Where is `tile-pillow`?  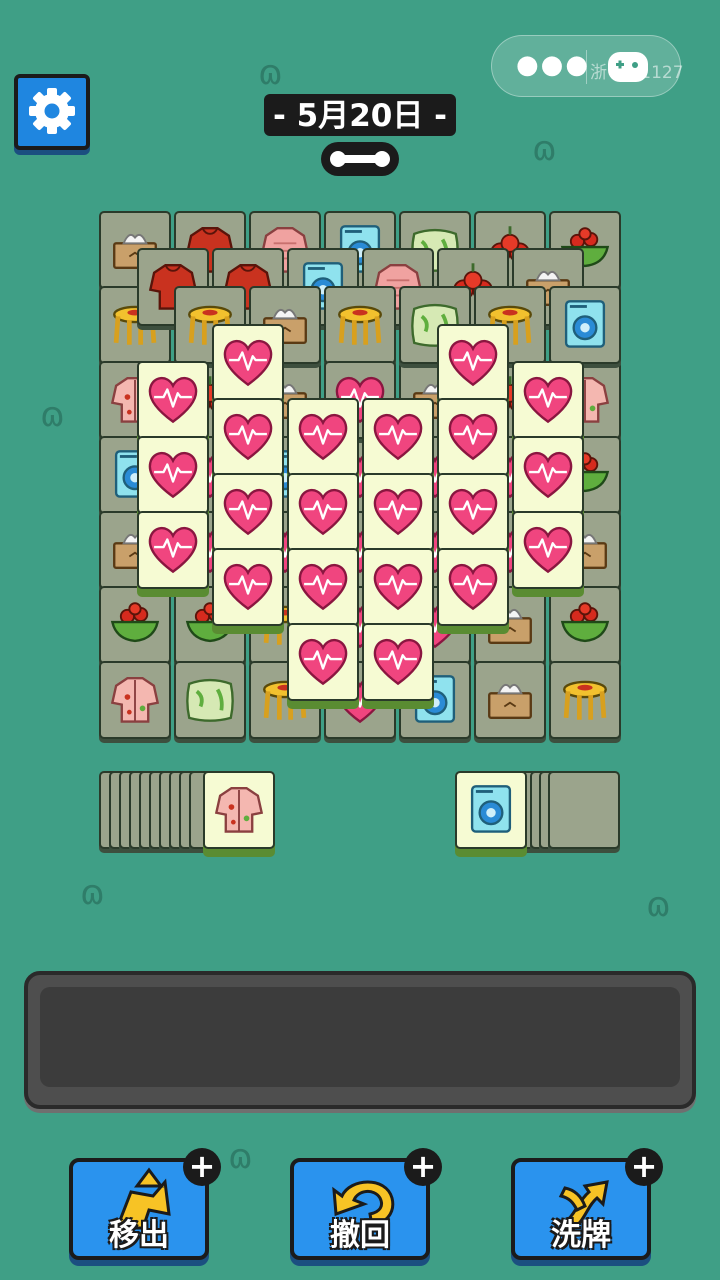 tile-pillow is located at coordinates (210, 700).